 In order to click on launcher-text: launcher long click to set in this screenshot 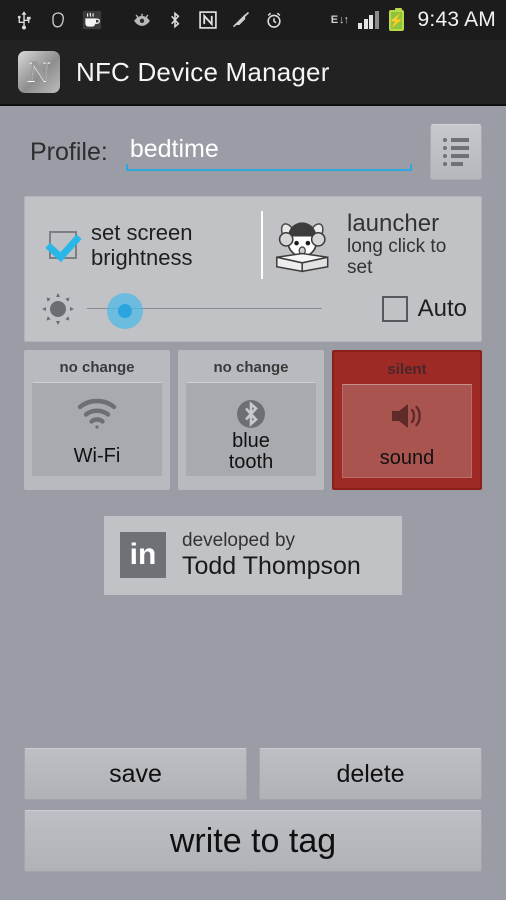, I will do `click(409, 244)`.